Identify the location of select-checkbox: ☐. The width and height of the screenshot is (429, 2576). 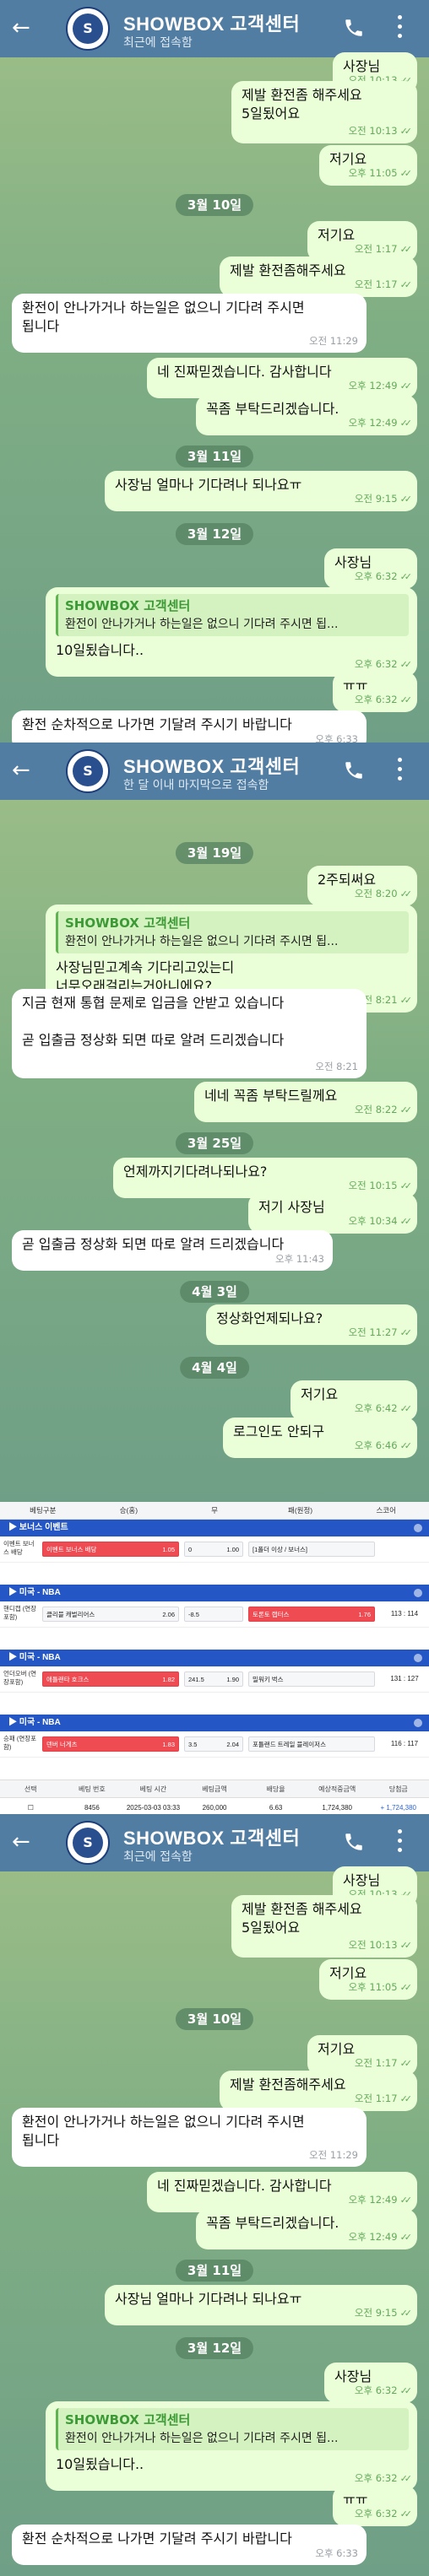
(31, 1808).